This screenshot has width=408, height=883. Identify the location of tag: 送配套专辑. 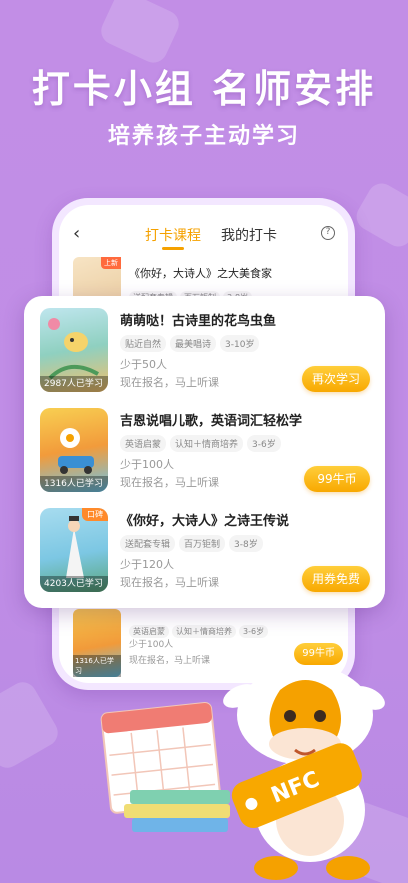
(148, 543).